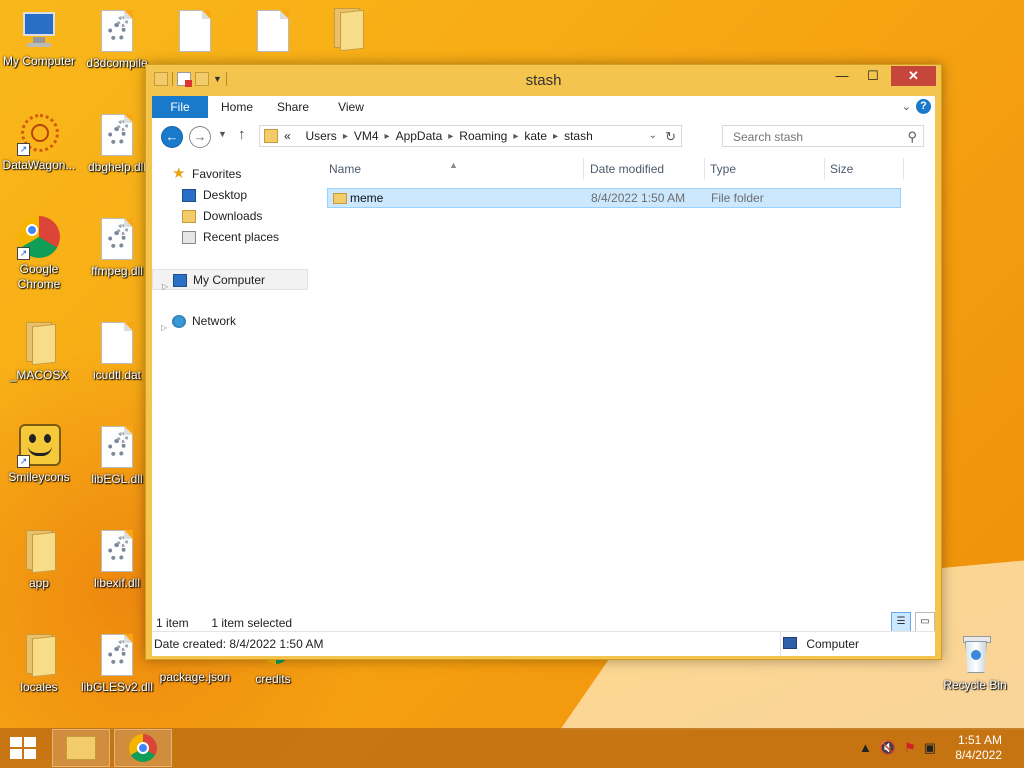  I want to click on search-input, so click(813, 137).